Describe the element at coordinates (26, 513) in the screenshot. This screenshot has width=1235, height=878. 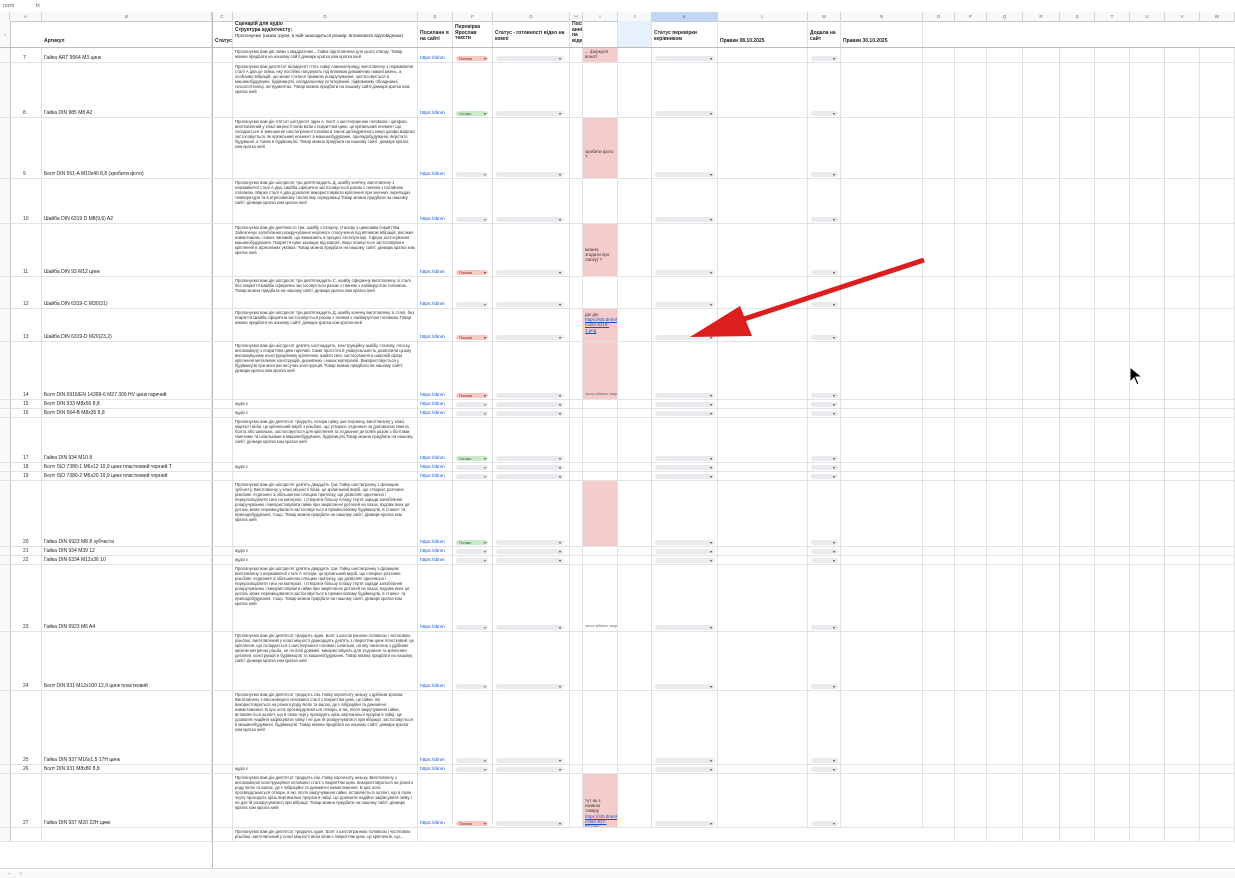
I see `row-index-cell: 20` at that location.